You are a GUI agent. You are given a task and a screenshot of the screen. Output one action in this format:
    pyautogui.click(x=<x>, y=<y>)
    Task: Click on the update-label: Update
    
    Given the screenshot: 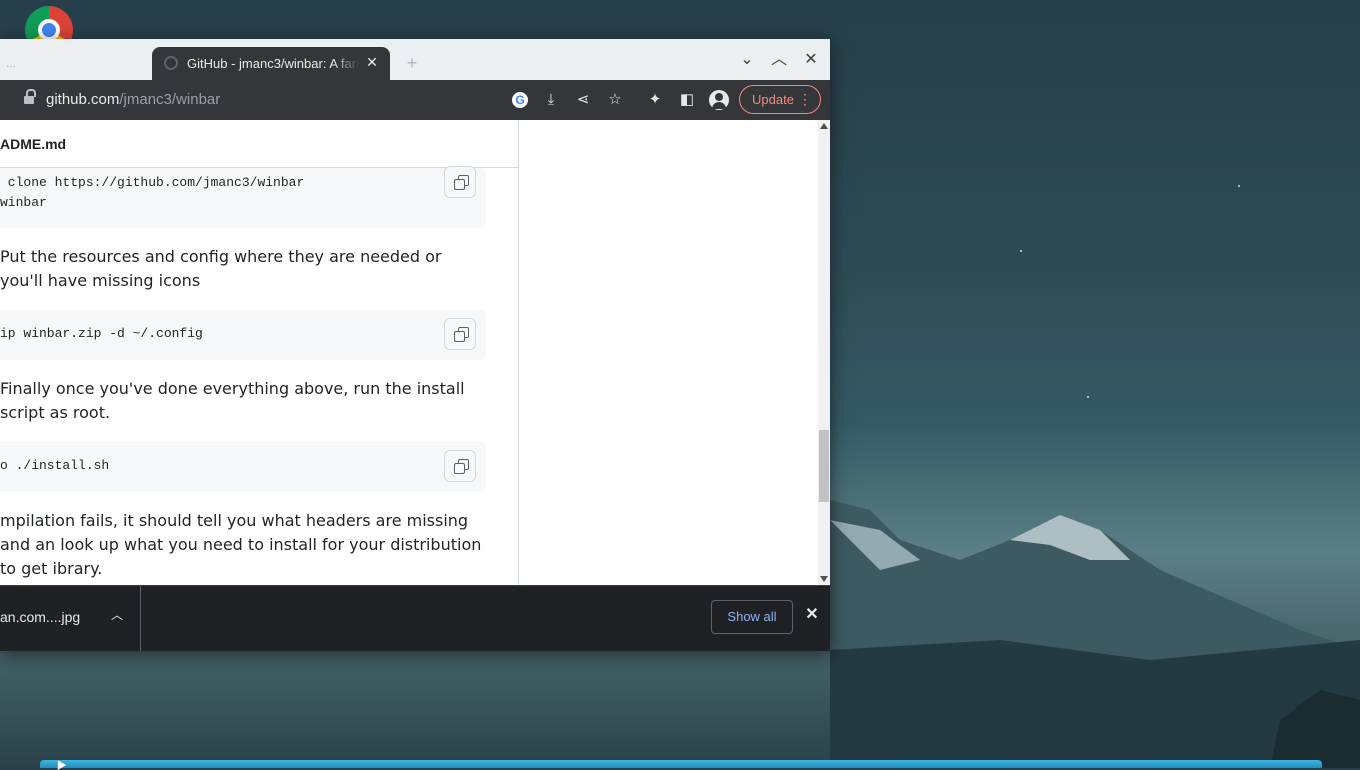 What is the action you would take?
    pyautogui.click(x=773, y=99)
    